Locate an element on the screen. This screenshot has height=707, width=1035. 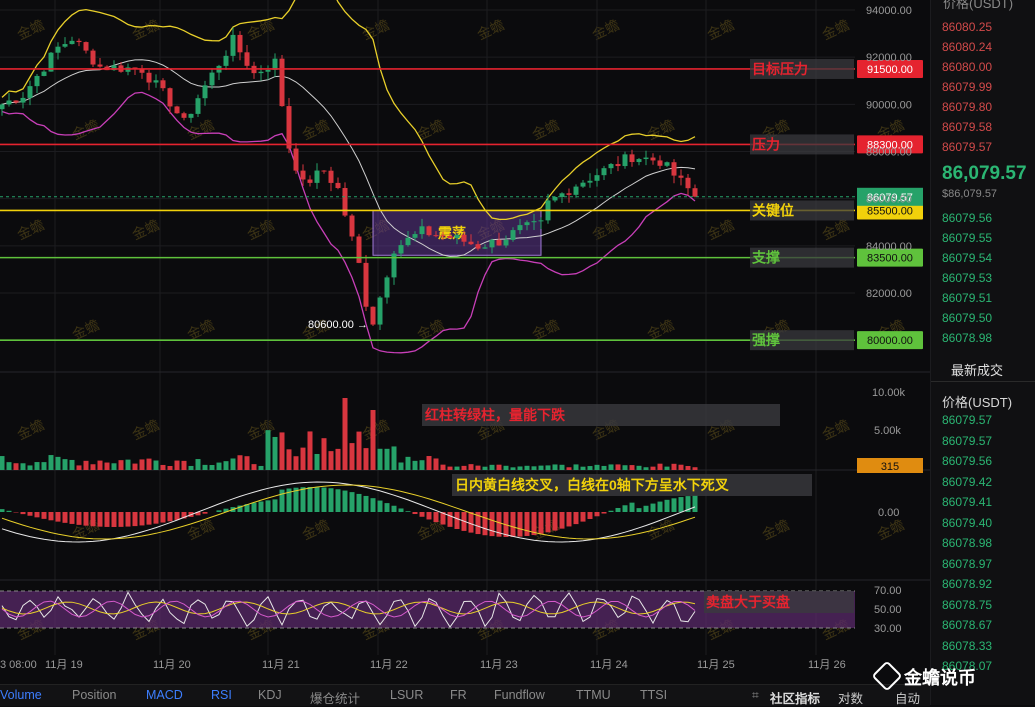
price-row: 86079.50 is located at coordinates (967, 318).